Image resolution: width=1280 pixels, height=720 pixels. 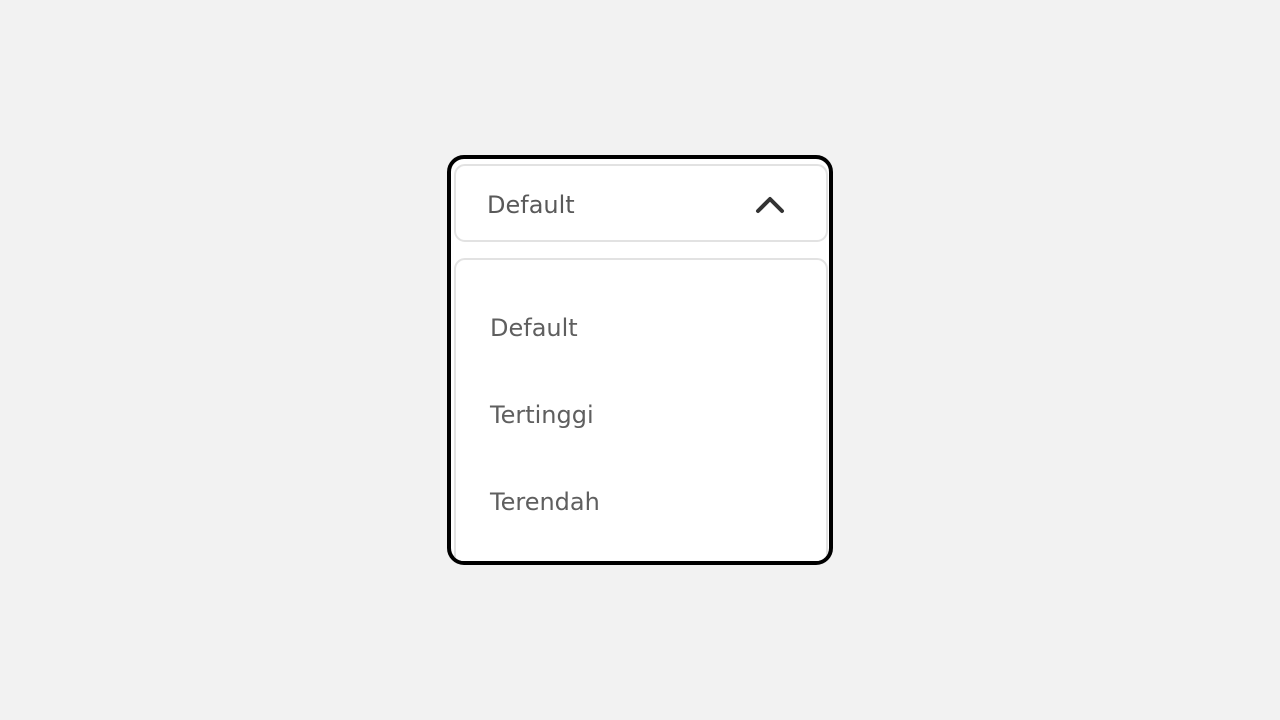 I want to click on selected-value: Default, so click(x=531, y=205).